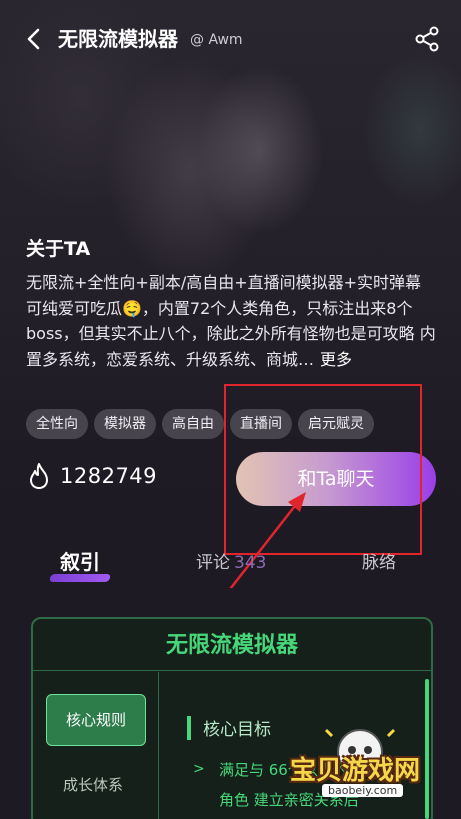  What do you see at coordinates (336, 359) in the screenshot?
I see `more-link: 更多` at bounding box center [336, 359].